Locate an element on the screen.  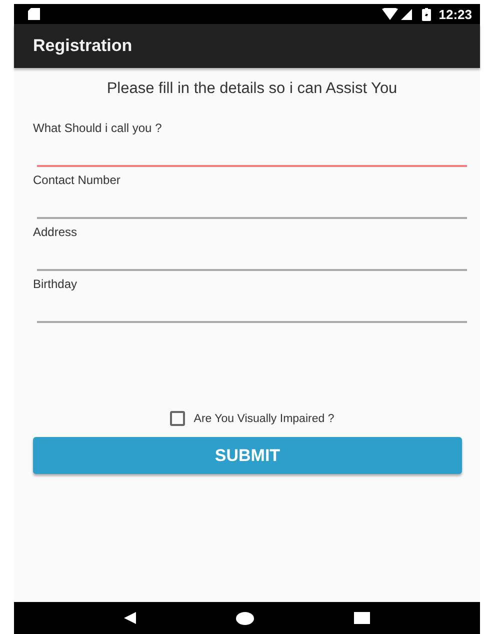
field-label: Address is located at coordinates (55, 232).